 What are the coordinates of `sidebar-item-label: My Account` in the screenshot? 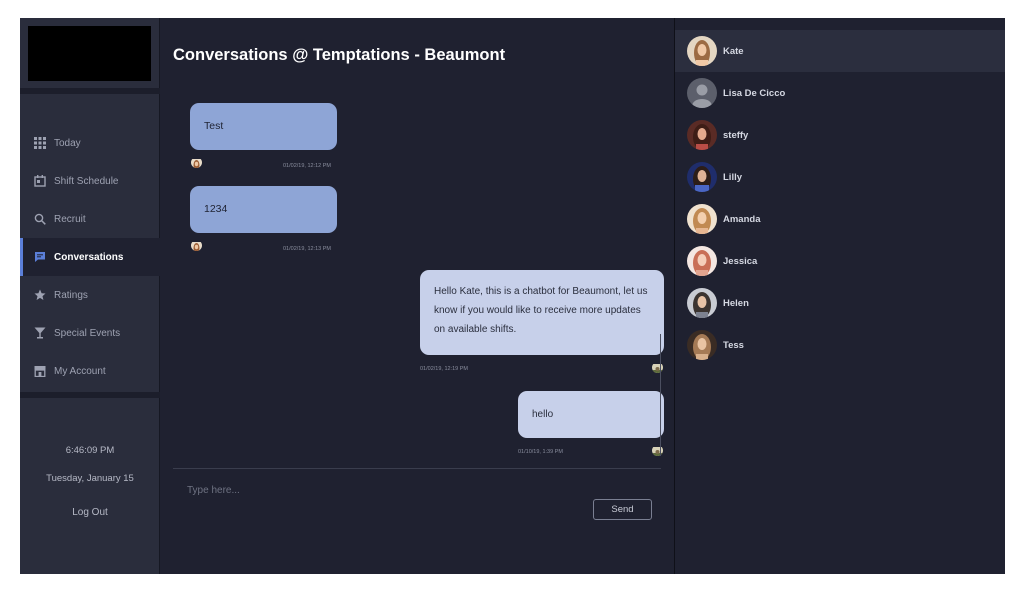 It's located at (80, 371).